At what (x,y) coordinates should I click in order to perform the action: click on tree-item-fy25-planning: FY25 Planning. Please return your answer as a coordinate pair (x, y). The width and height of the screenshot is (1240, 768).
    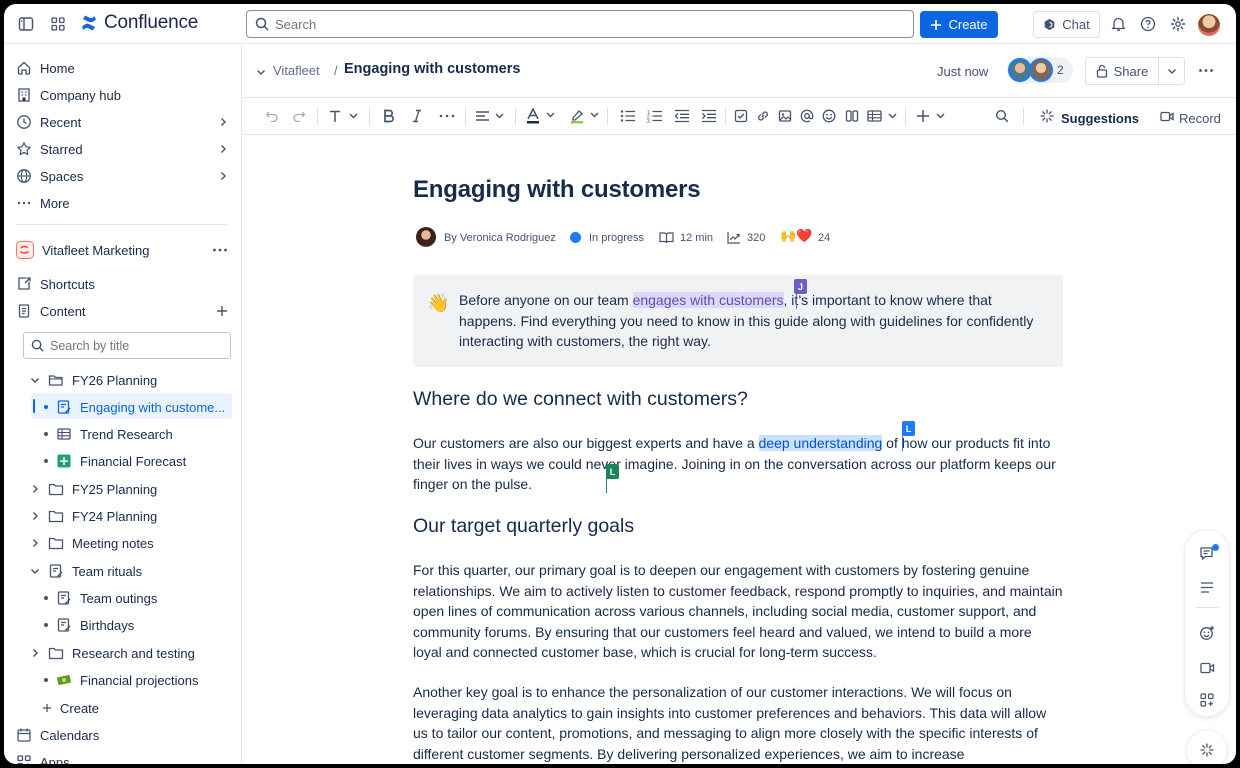
    Looking at the image, I should click on (93, 489).